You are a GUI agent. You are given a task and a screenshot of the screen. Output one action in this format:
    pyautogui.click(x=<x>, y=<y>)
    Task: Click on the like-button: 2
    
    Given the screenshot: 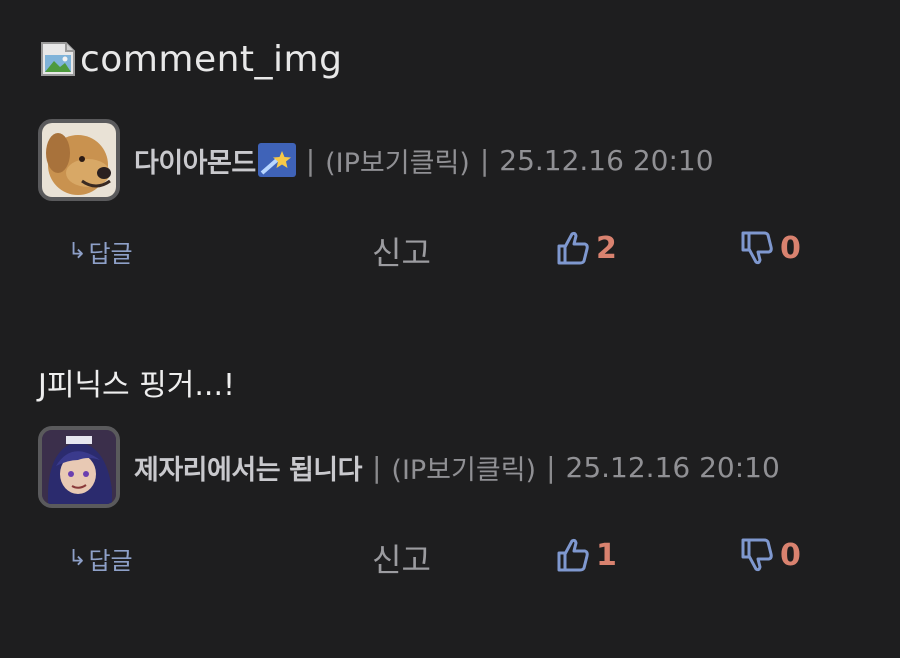 What is the action you would take?
    pyautogui.click(x=586, y=248)
    